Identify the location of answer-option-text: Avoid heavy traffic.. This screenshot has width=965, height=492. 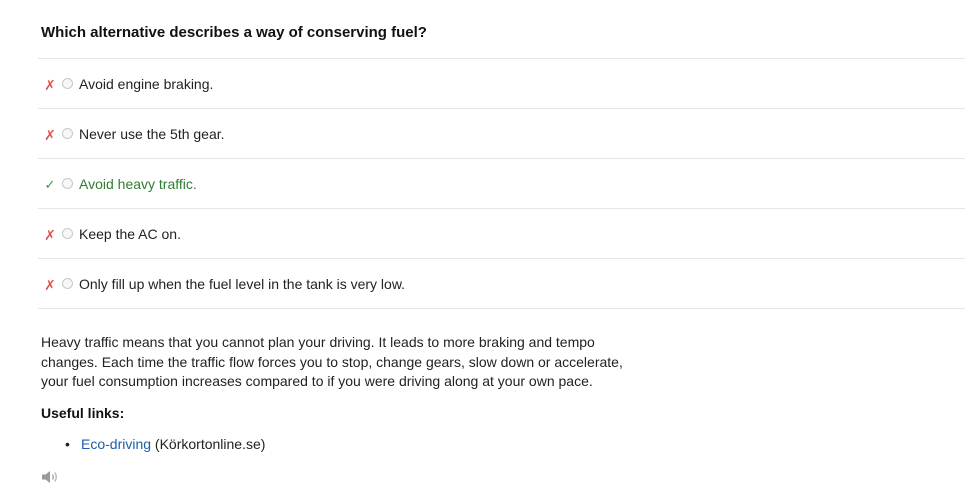
(138, 183).